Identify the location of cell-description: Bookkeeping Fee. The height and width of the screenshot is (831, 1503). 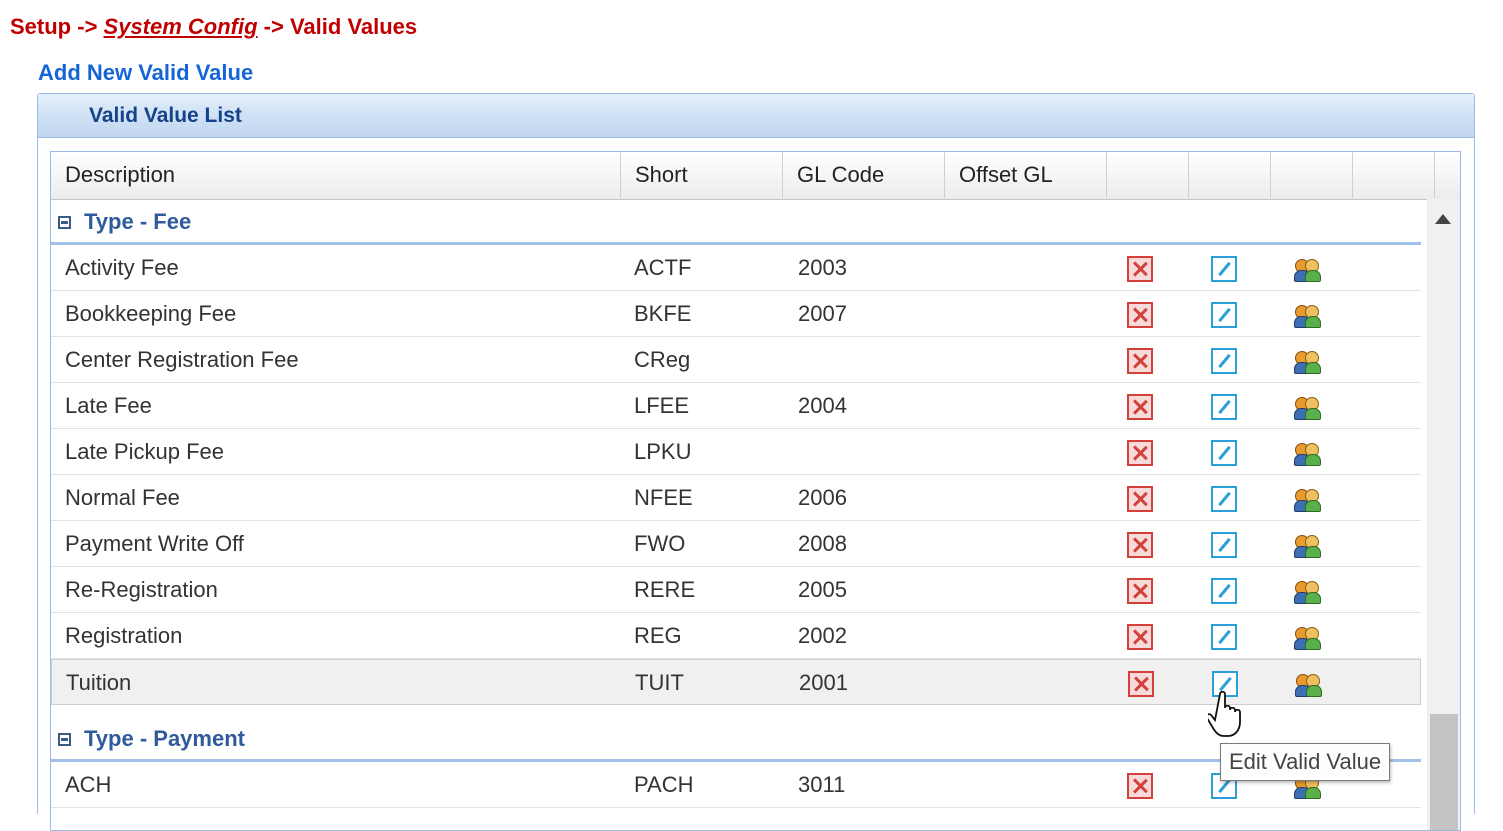
(151, 313).